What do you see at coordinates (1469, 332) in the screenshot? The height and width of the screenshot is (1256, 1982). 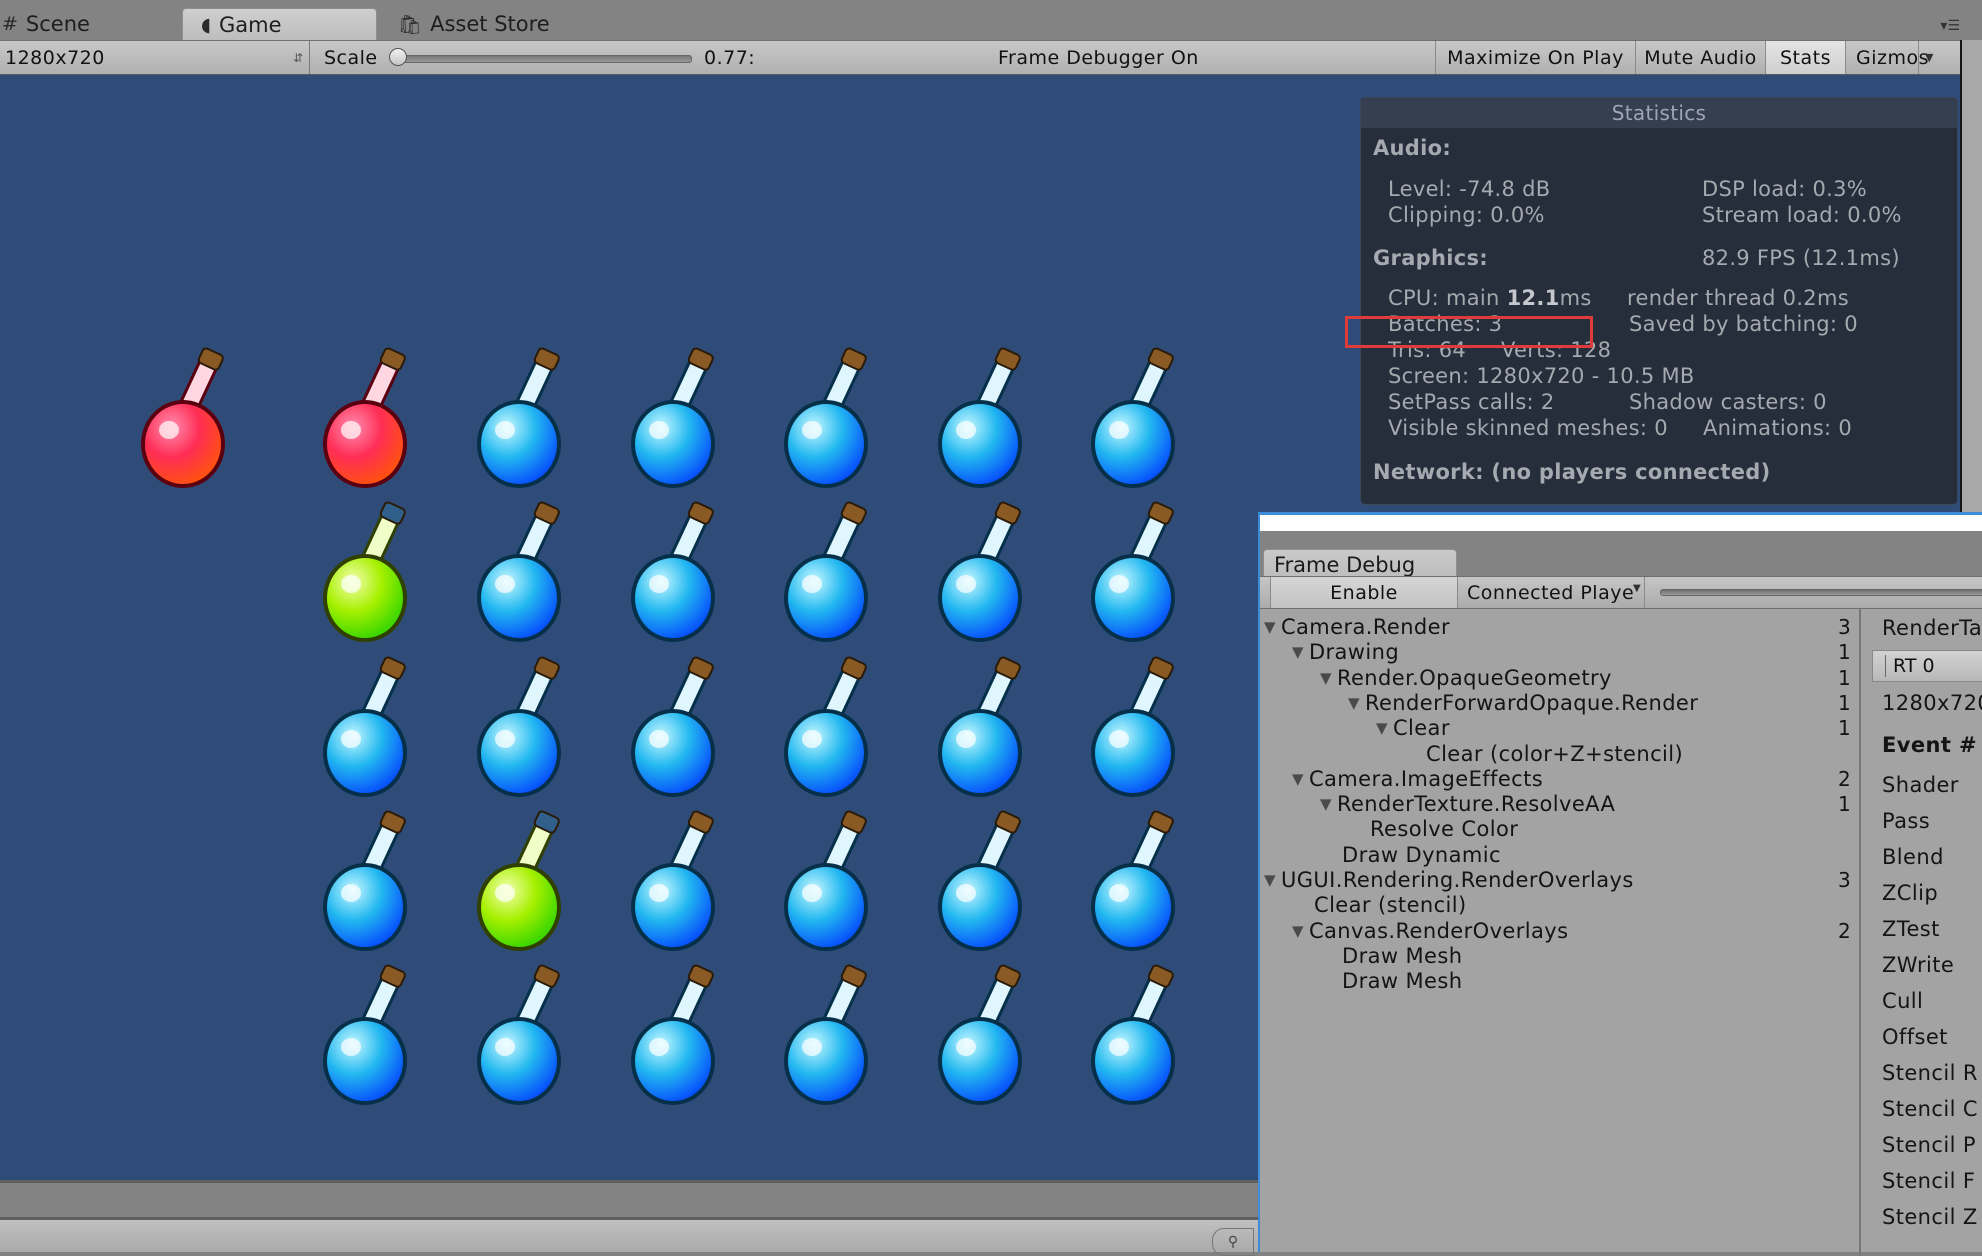 I see `batches-highlight-annotation` at bounding box center [1469, 332].